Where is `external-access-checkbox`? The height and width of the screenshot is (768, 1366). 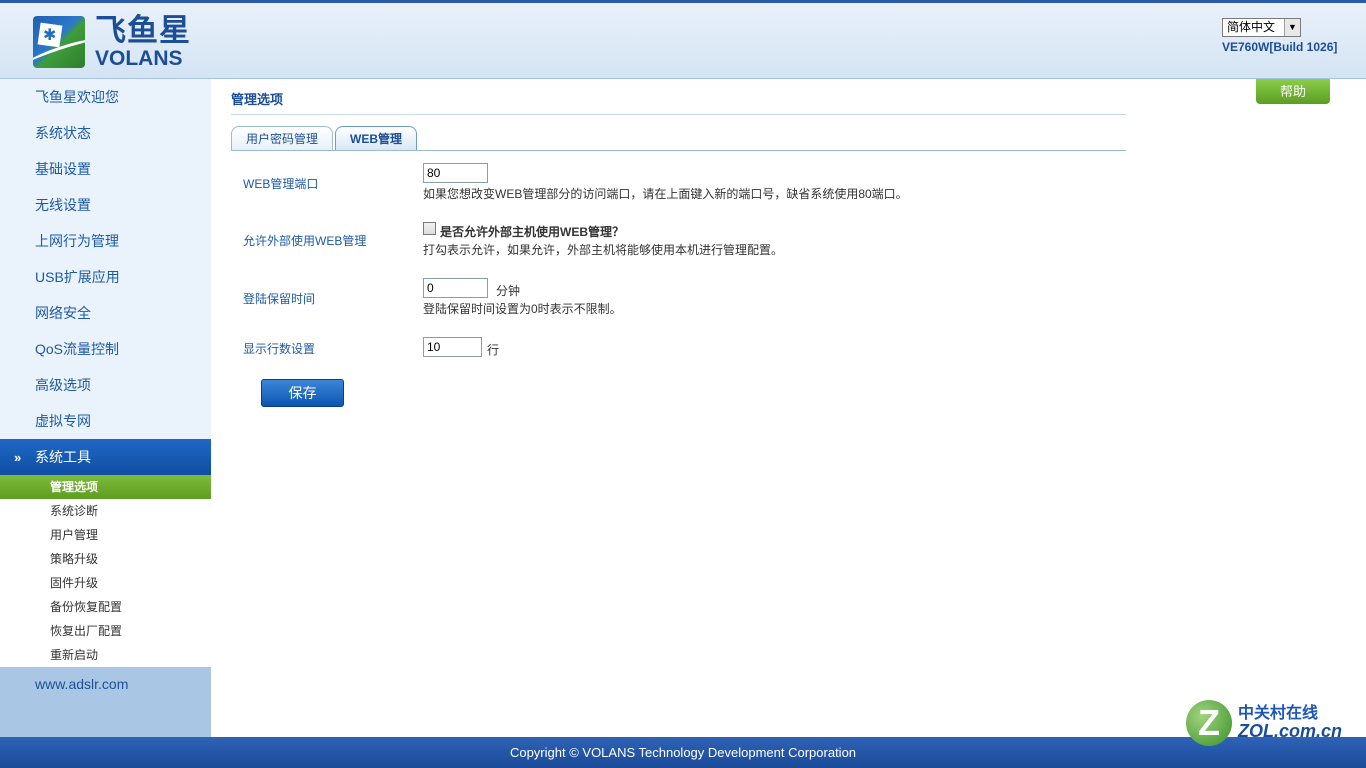
external-access-checkbox is located at coordinates (429, 228).